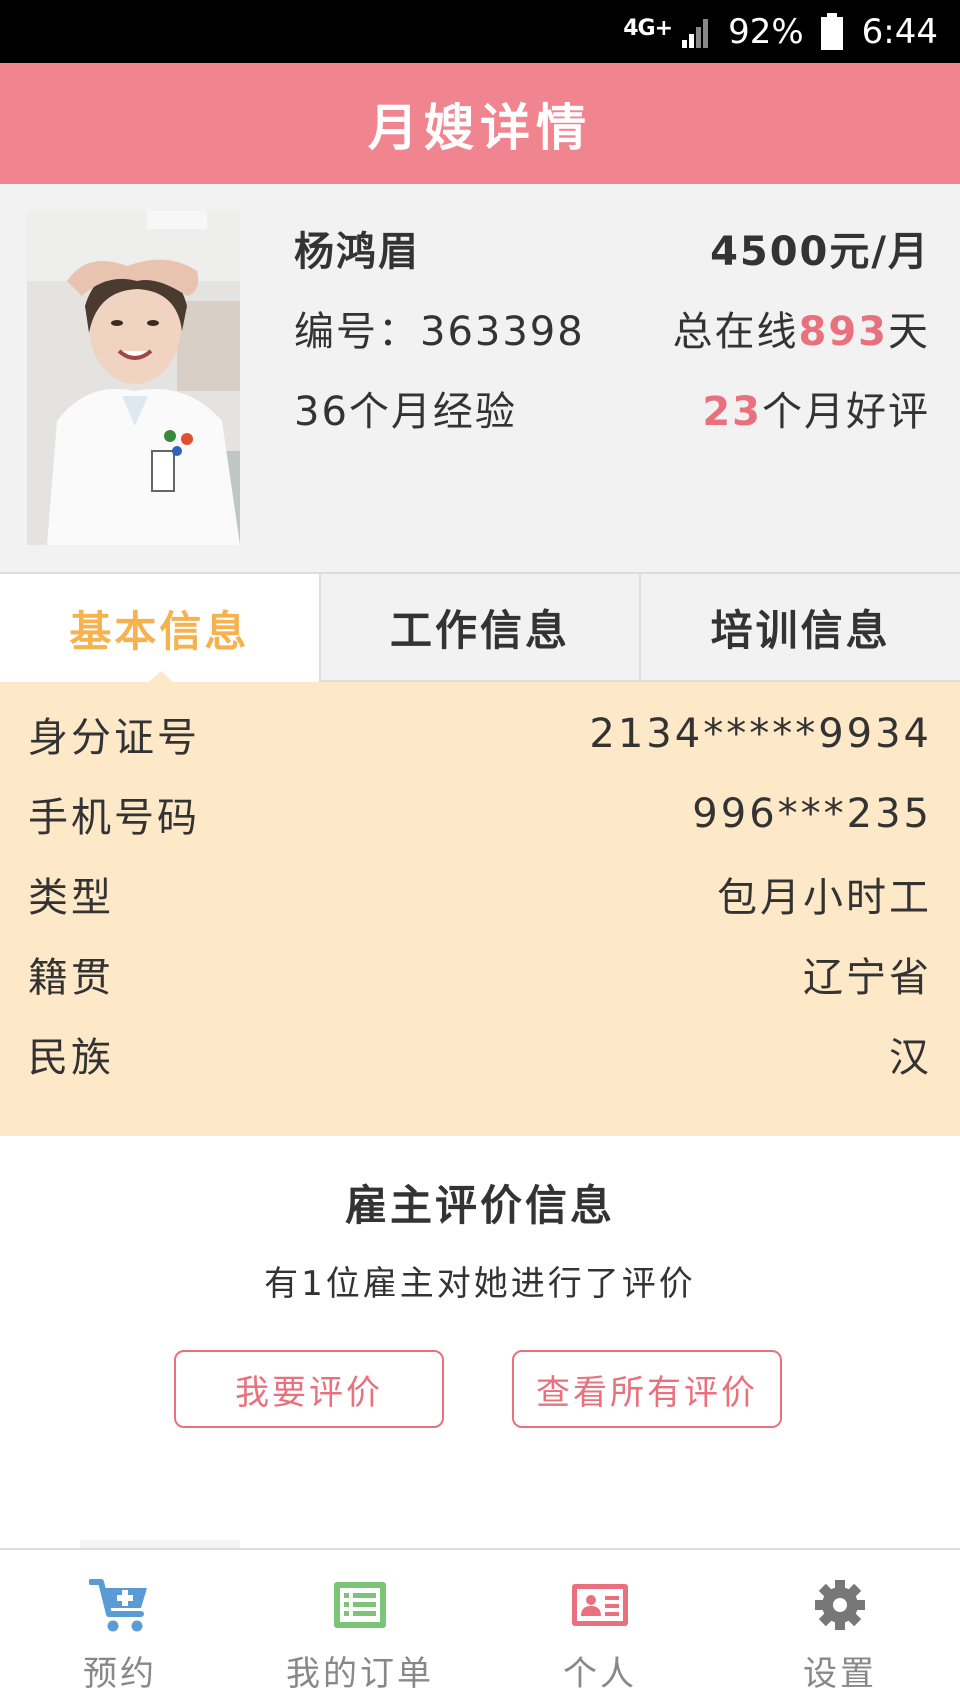 Image resolution: width=960 pixels, height=1706 pixels. I want to click on info-label: 身分证号, so click(114, 738).